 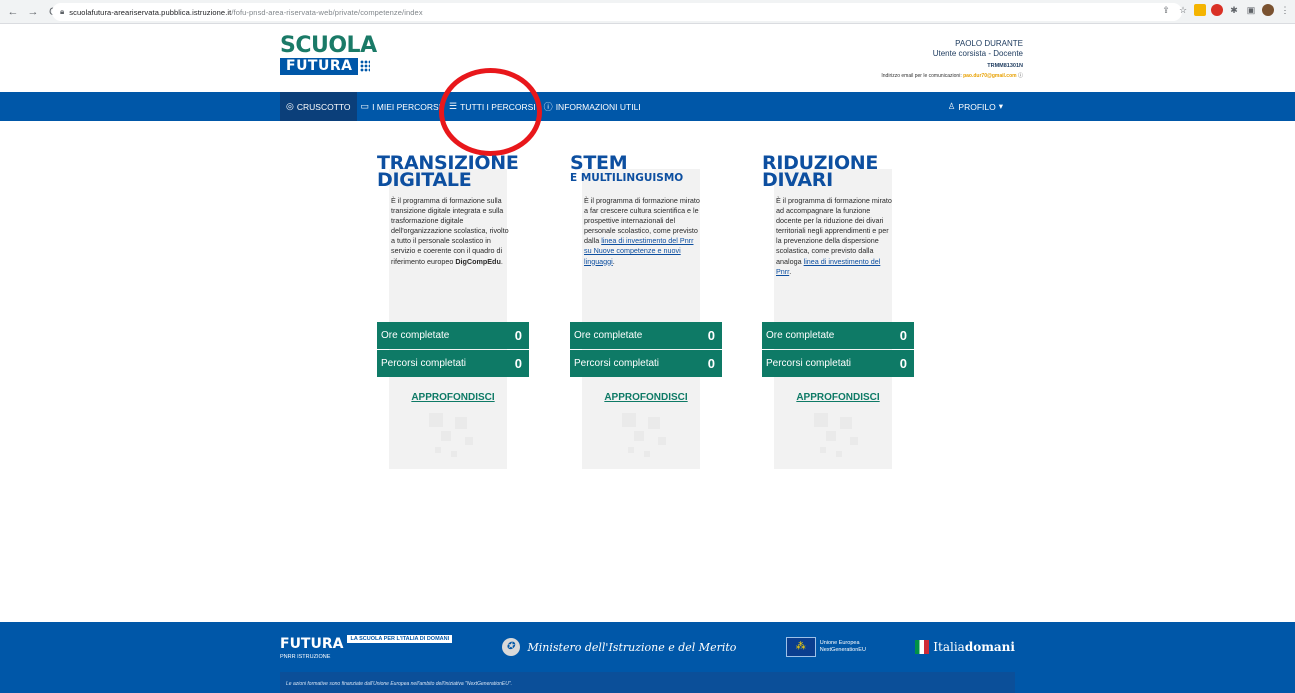 I want to click on caret-down-icon: ▾, so click(x=1000, y=106).